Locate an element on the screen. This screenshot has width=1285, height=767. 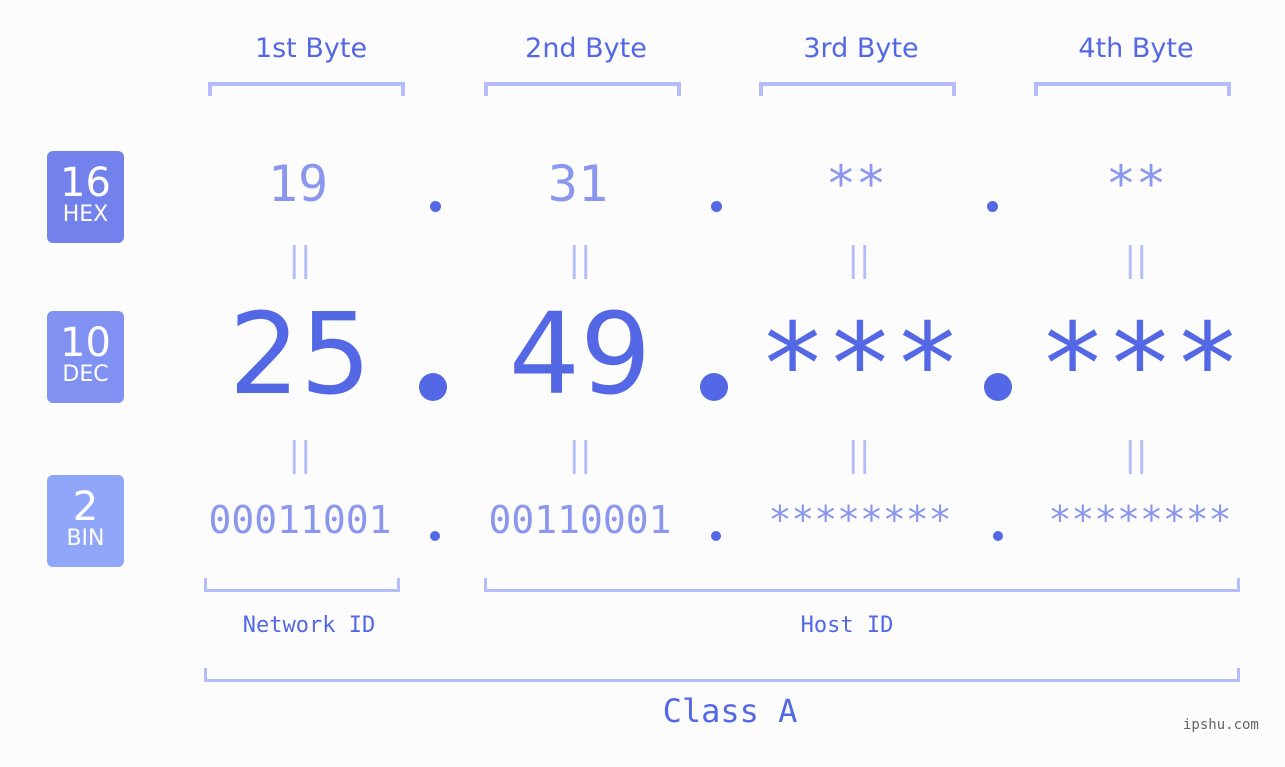
dec-value-3: *** is located at coordinates (860, 365).